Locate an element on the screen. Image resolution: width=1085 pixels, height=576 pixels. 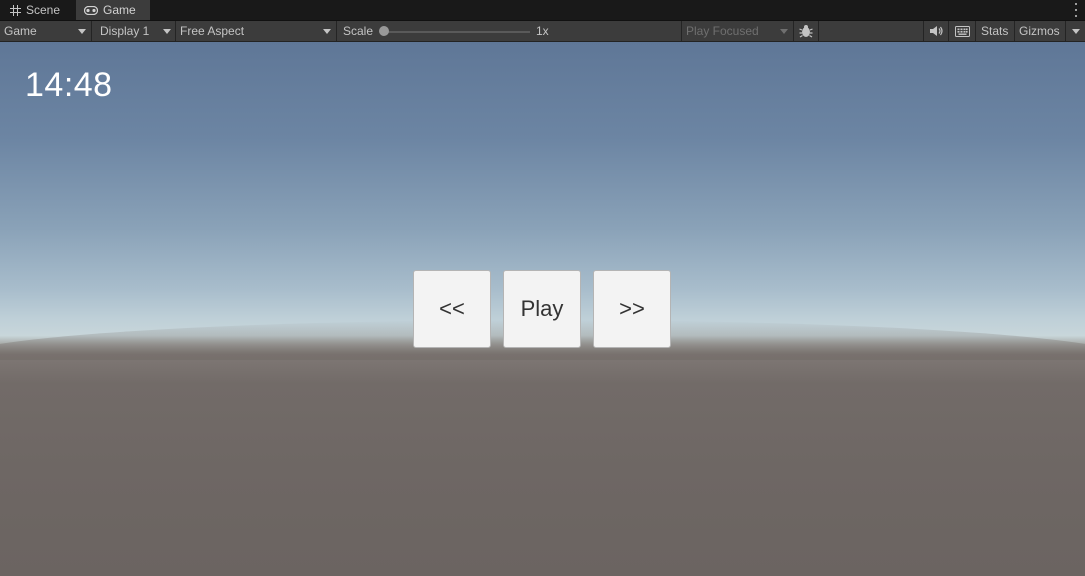
gizmos-dropdown is located at coordinates (1076, 31).